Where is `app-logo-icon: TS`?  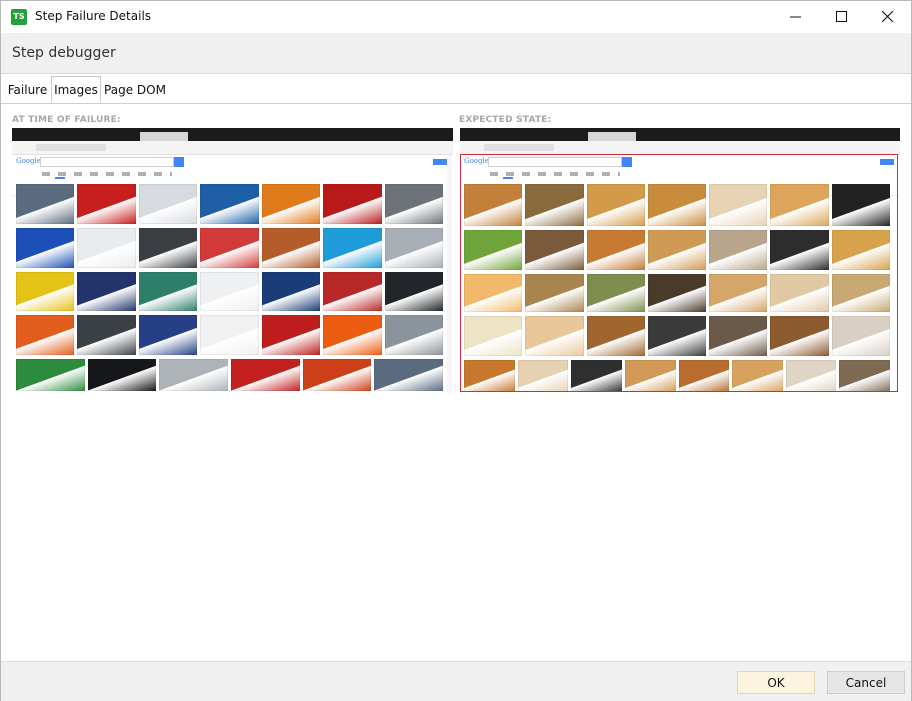 app-logo-icon: TS is located at coordinates (19, 17).